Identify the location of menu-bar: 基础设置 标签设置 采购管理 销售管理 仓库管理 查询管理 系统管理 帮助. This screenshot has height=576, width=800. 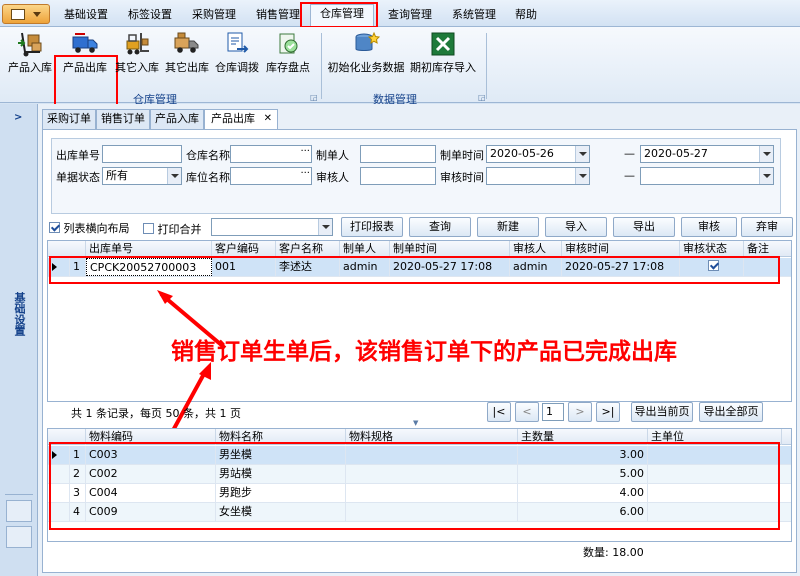
(400, 14).